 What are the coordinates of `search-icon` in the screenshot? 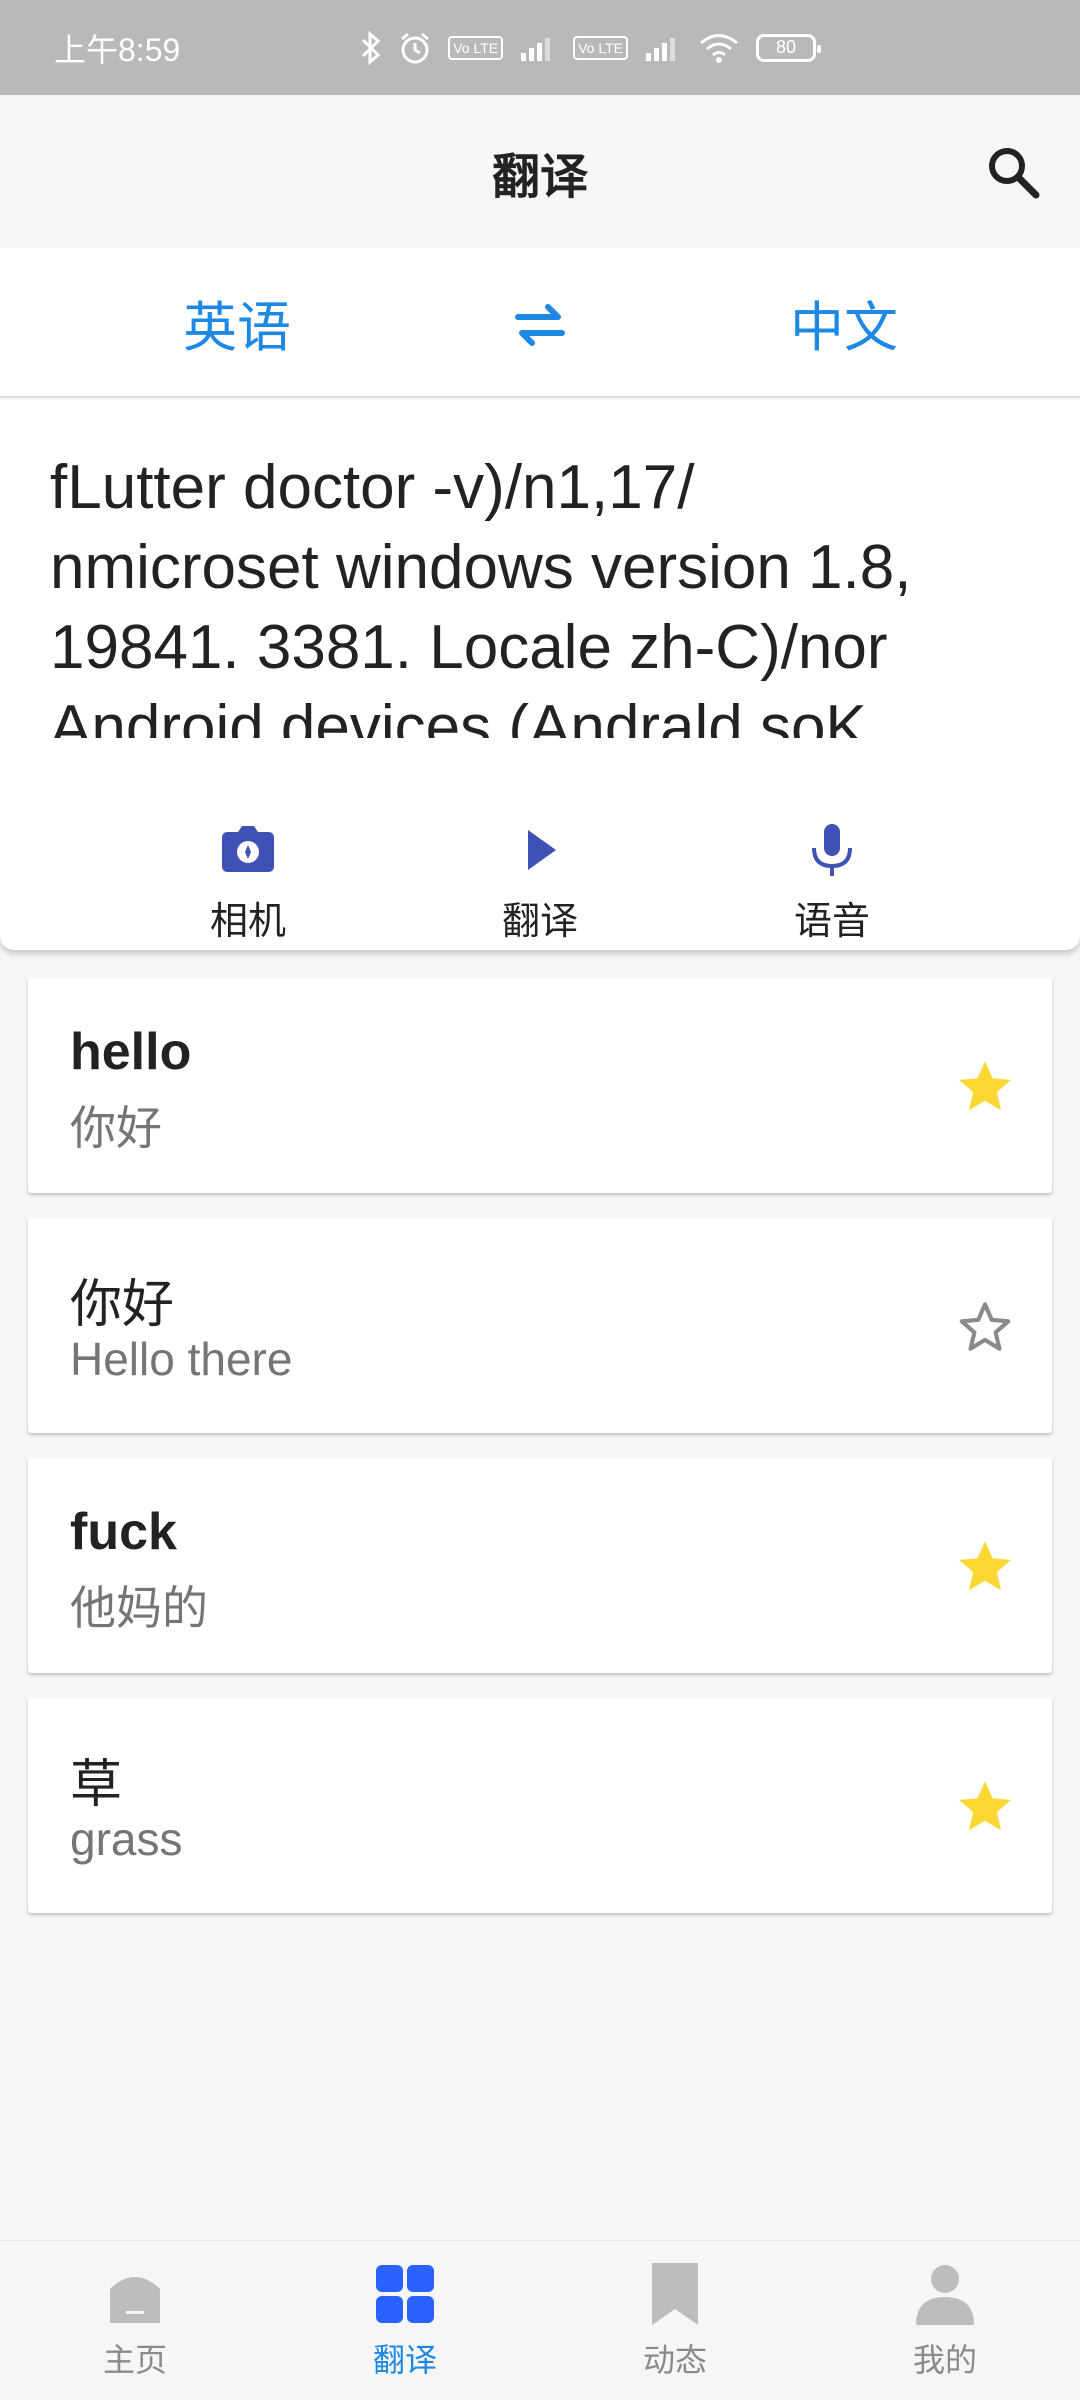 It's located at (1013, 172).